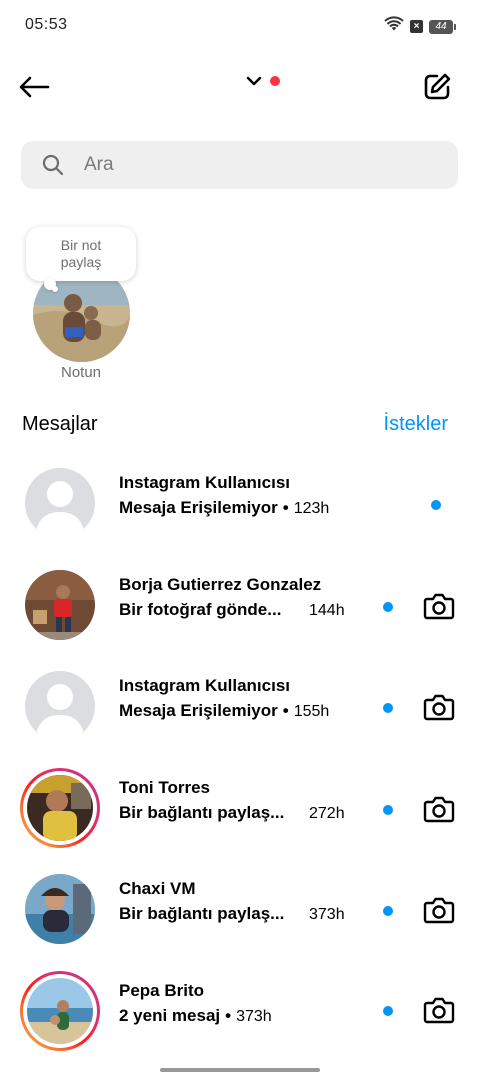 The width and height of the screenshot is (479, 1080). I want to click on conversation-row: Chaxi VM Bir bağlantı paylaş... 373h, so click(239, 917).